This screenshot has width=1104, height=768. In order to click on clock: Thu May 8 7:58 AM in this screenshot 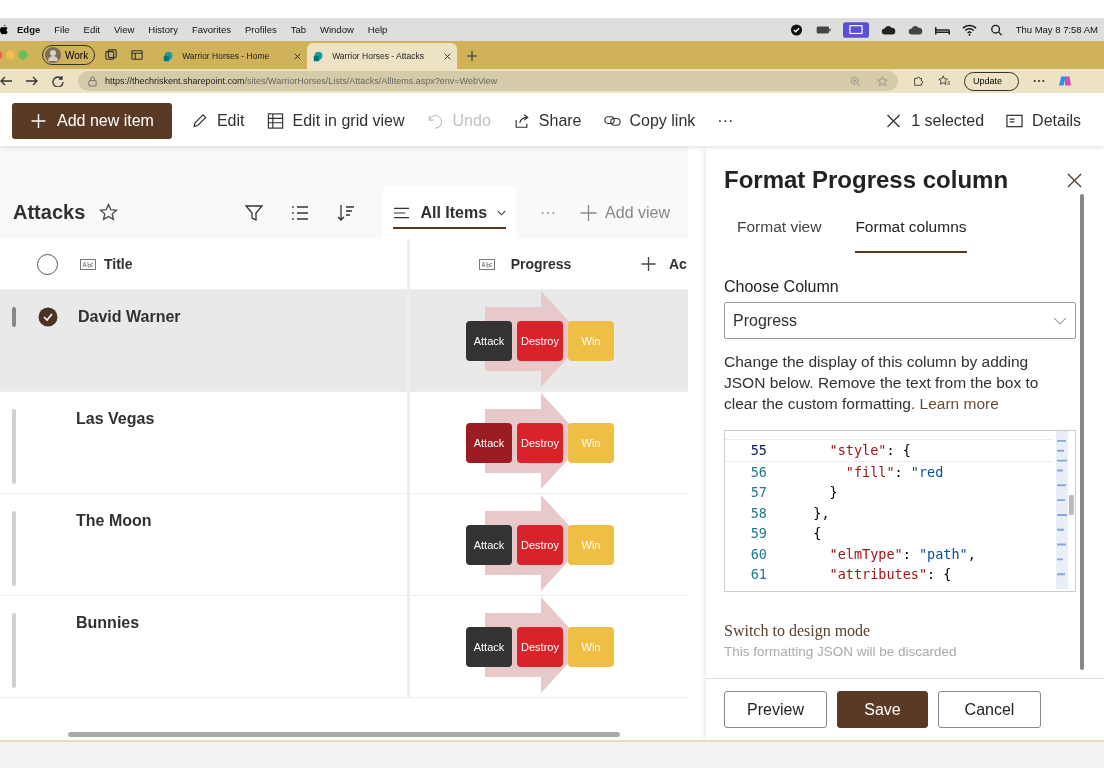, I will do `click(1056, 29)`.